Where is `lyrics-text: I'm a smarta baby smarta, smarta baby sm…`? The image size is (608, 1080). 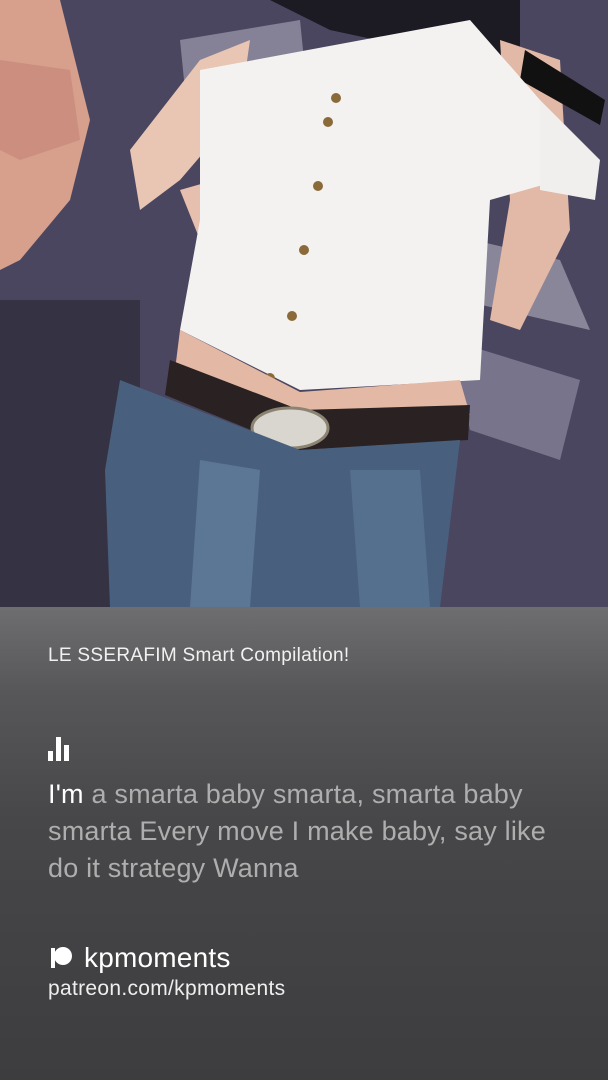
lyrics-text: I'm a smarta baby smarta, smarta baby sm… is located at coordinates (308, 831).